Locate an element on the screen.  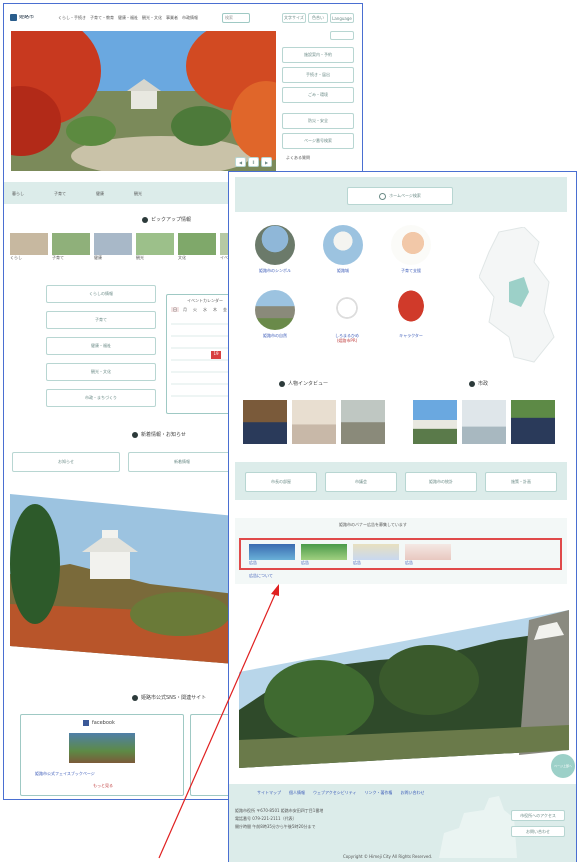
right-menu-item: ごみ・環境 is located at coordinates (318, 95).